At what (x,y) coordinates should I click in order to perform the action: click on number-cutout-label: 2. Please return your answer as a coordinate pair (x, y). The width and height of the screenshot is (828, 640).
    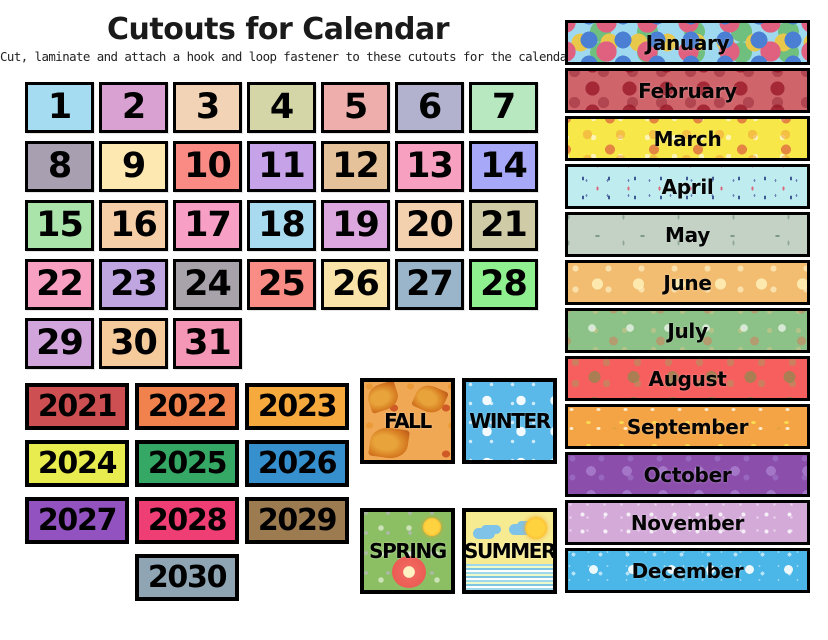
    Looking at the image, I should click on (133, 107).